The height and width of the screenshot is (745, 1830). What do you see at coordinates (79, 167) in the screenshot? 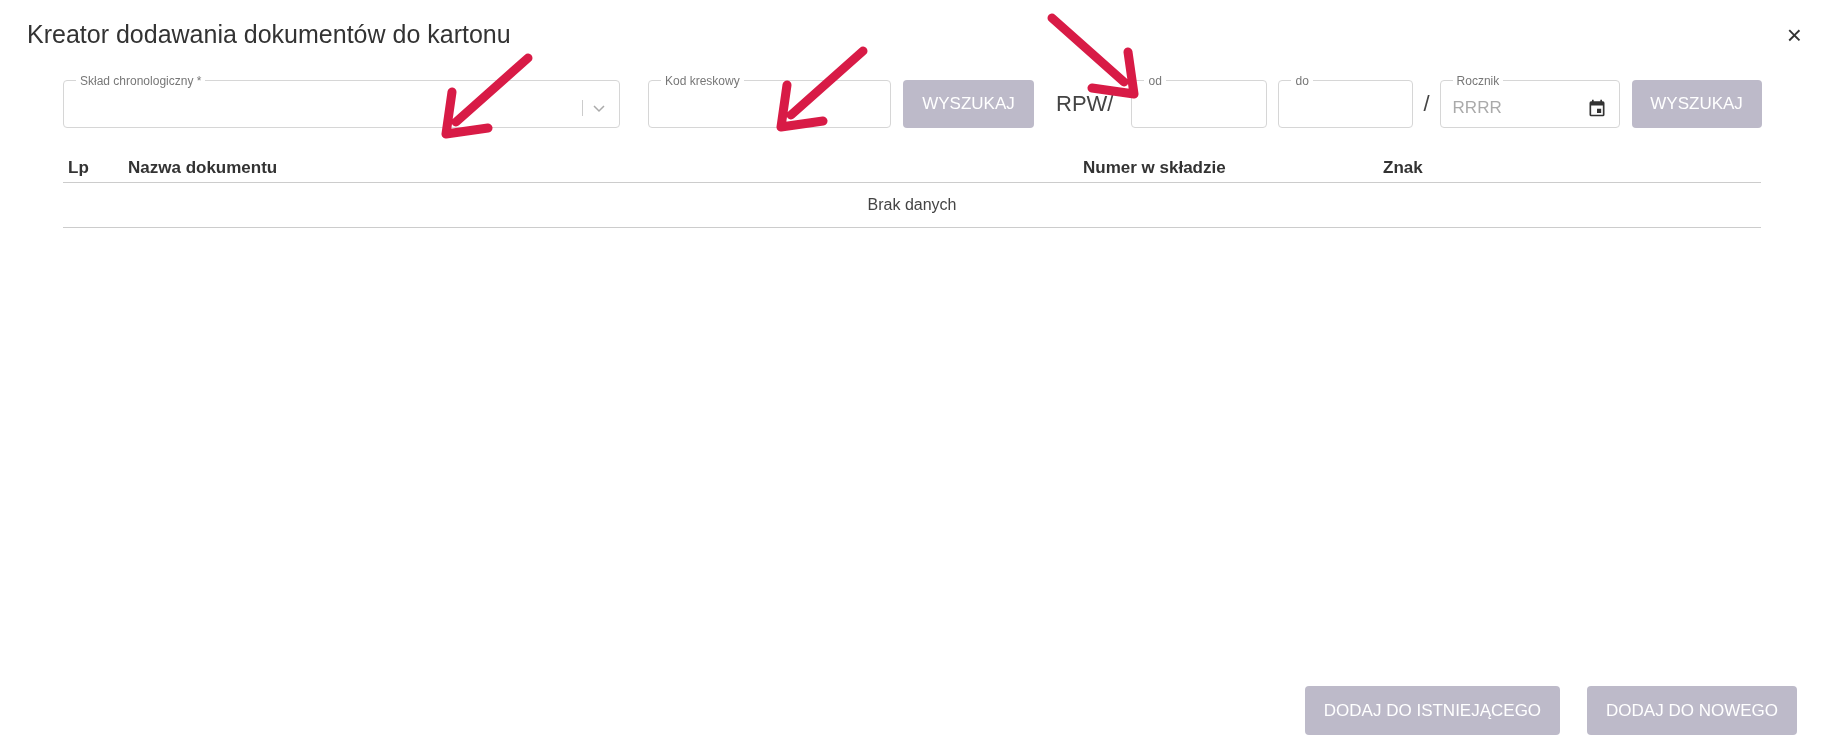
I see `column-header: Lp` at bounding box center [79, 167].